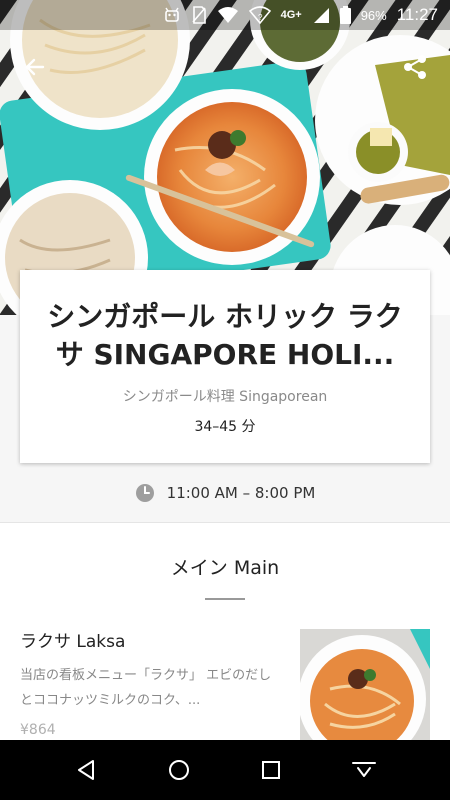 The width and height of the screenshot is (450, 800). I want to click on signal-icon, so click(321, 15).